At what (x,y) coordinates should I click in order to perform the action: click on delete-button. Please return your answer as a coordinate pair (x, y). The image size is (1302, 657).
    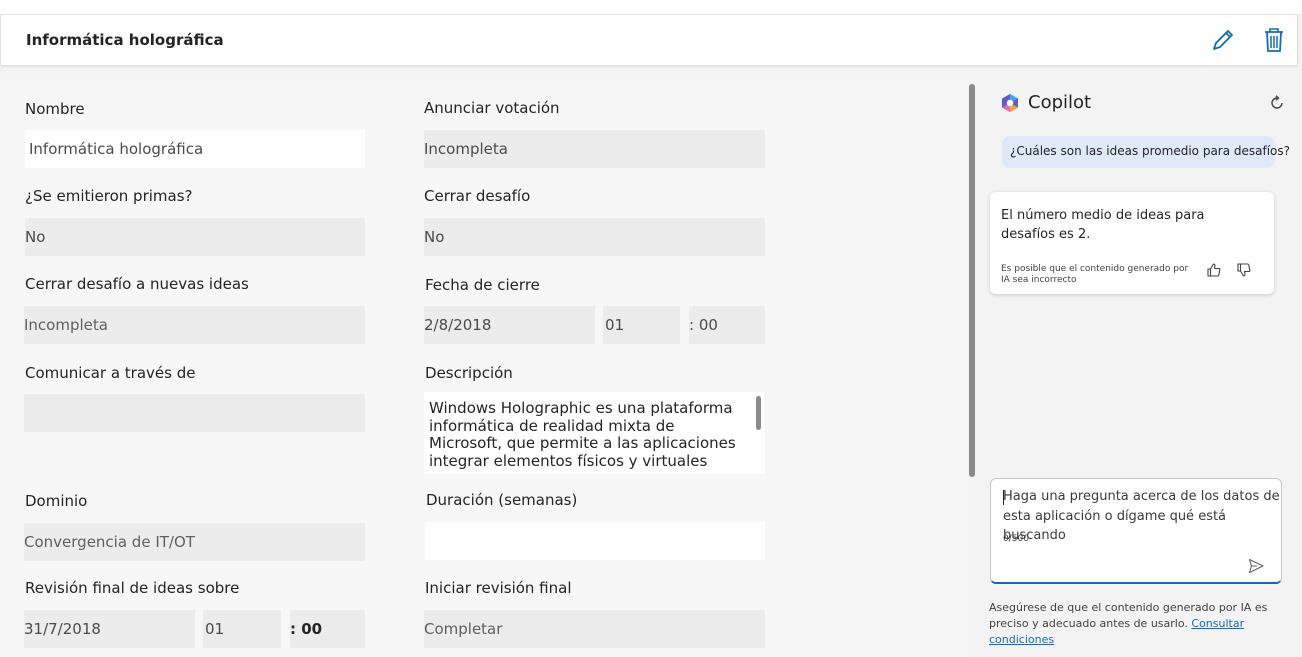
    Looking at the image, I should click on (1274, 40).